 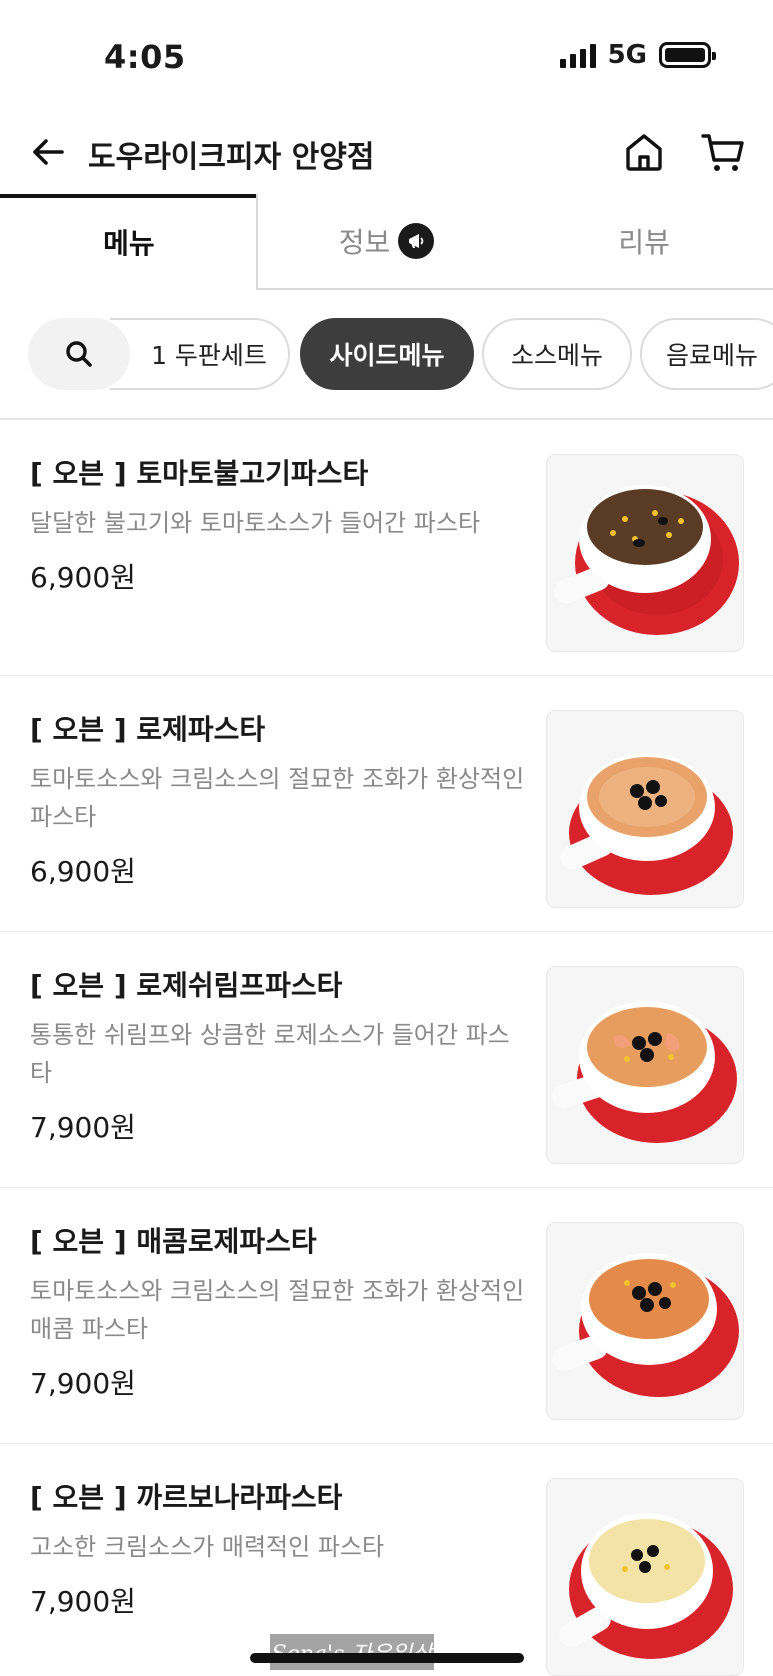 I want to click on network-type: 5G, so click(x=627, y=55).